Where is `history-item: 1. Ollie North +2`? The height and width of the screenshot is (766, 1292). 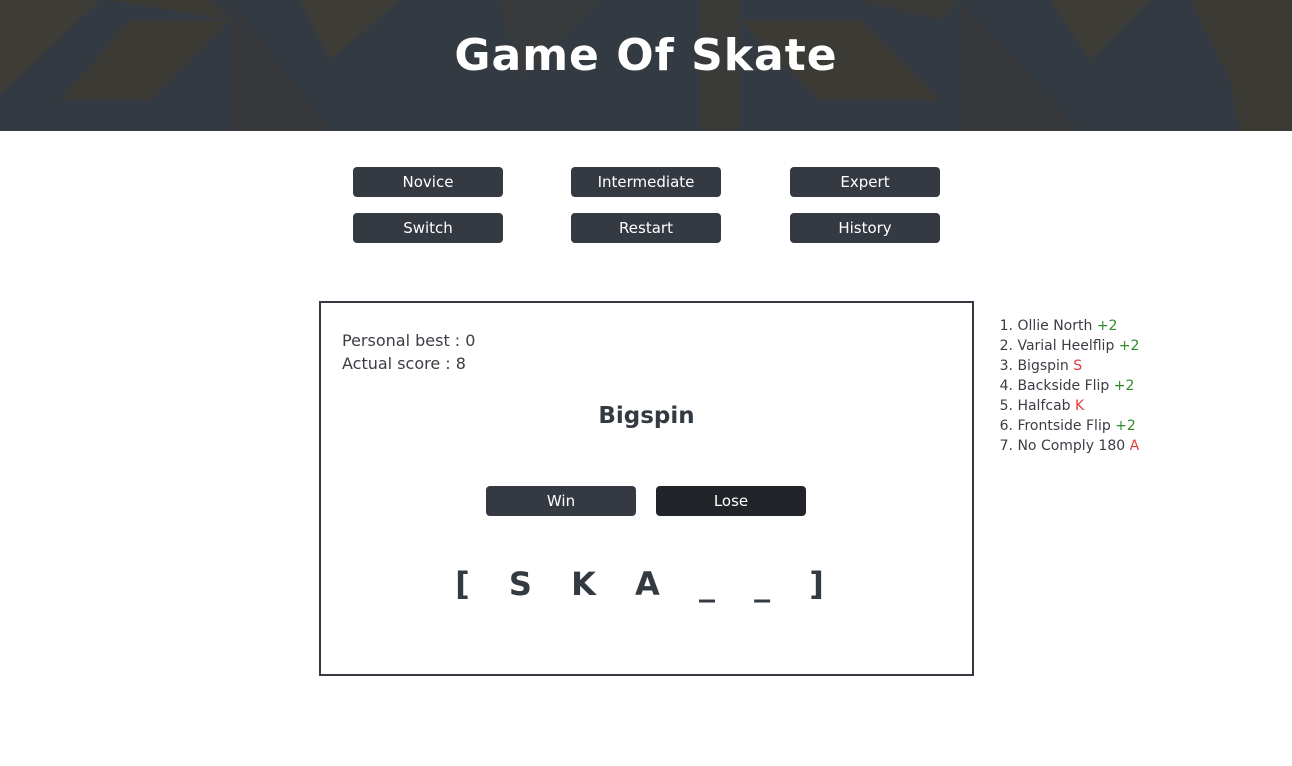 history-item: 1. Ollie North +2 is located at coordinates (1065, 326).